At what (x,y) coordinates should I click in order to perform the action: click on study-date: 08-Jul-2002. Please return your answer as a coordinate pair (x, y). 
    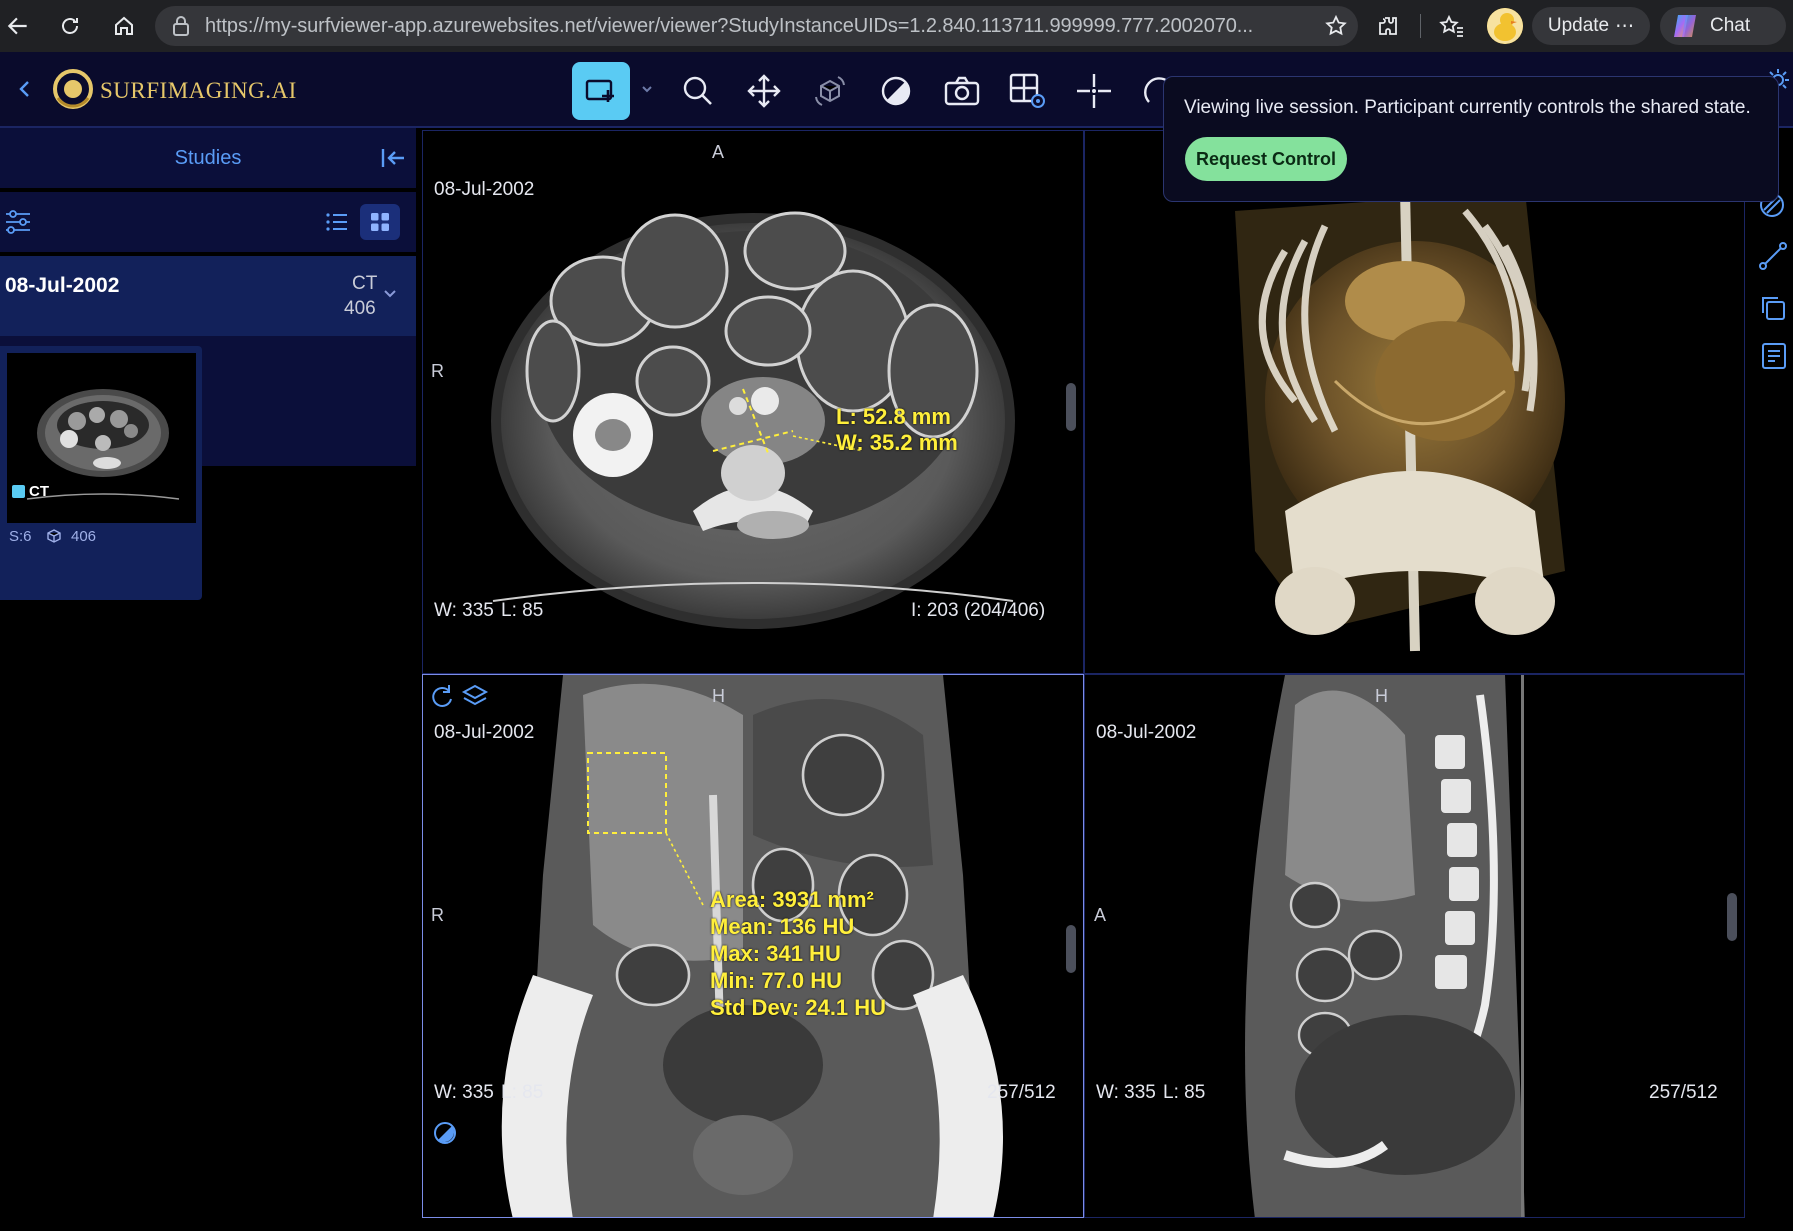
    Looking at the image, I should click on (62, 285).